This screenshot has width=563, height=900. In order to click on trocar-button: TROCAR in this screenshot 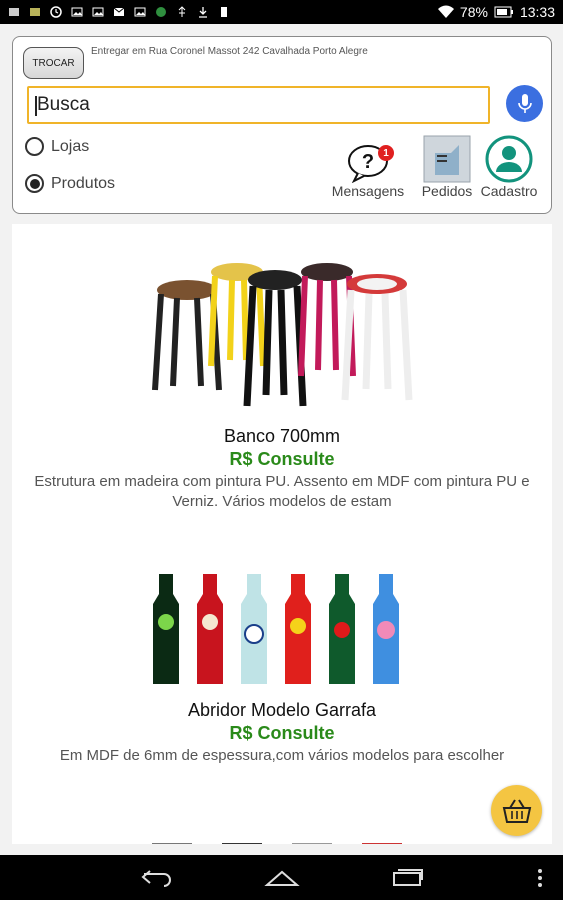, I will do `click(53, 63)`.